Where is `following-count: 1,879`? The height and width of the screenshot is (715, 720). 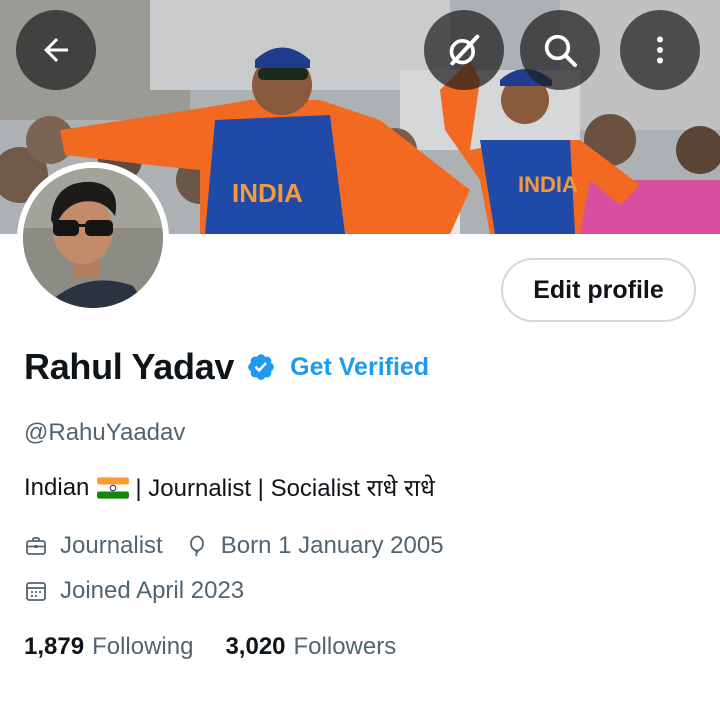 following-count: 1,879 is located at coordinates (54, 646).